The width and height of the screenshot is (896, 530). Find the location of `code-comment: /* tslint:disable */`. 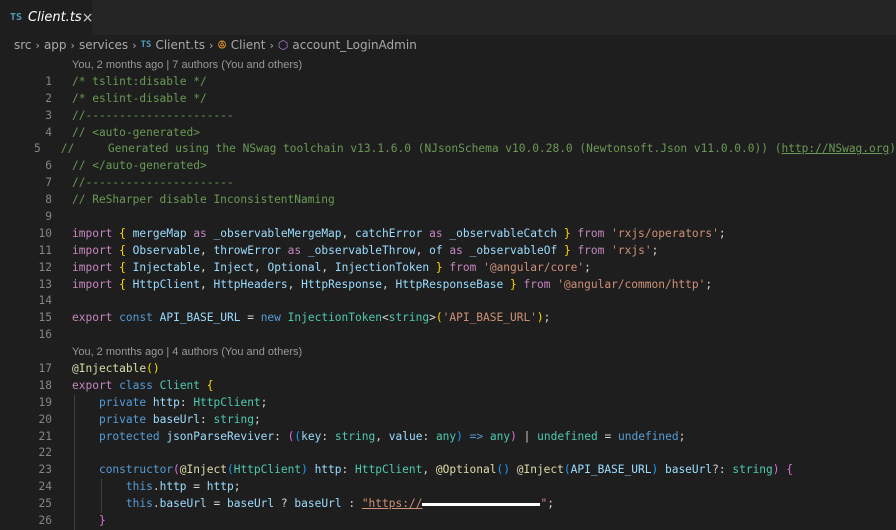

code-comment: /* tslint:disable */ is located at coordinates (139, 81).